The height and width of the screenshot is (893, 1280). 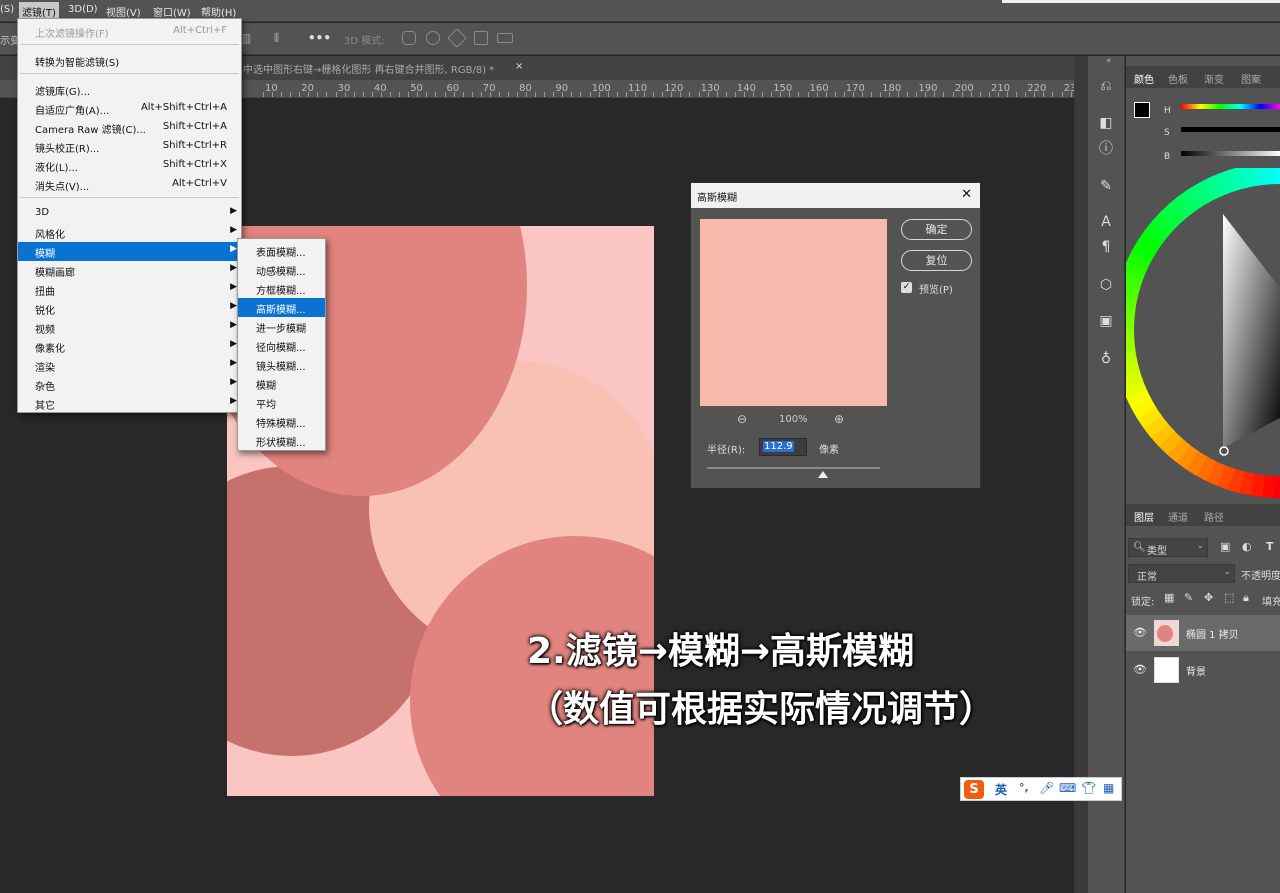 What do you see at coordinates (1081, 474) in the screenshot?
I see `panel-collapse-strip` at bounding box center [1081, 474].